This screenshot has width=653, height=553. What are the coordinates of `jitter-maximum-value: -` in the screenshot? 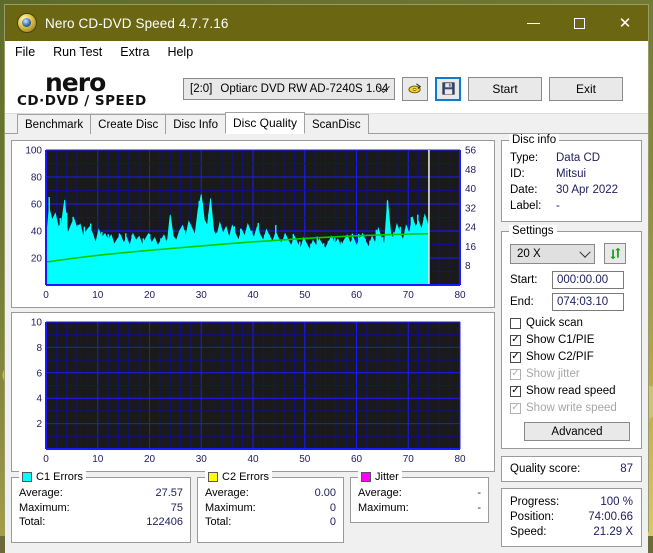 It's located at (479, 507).